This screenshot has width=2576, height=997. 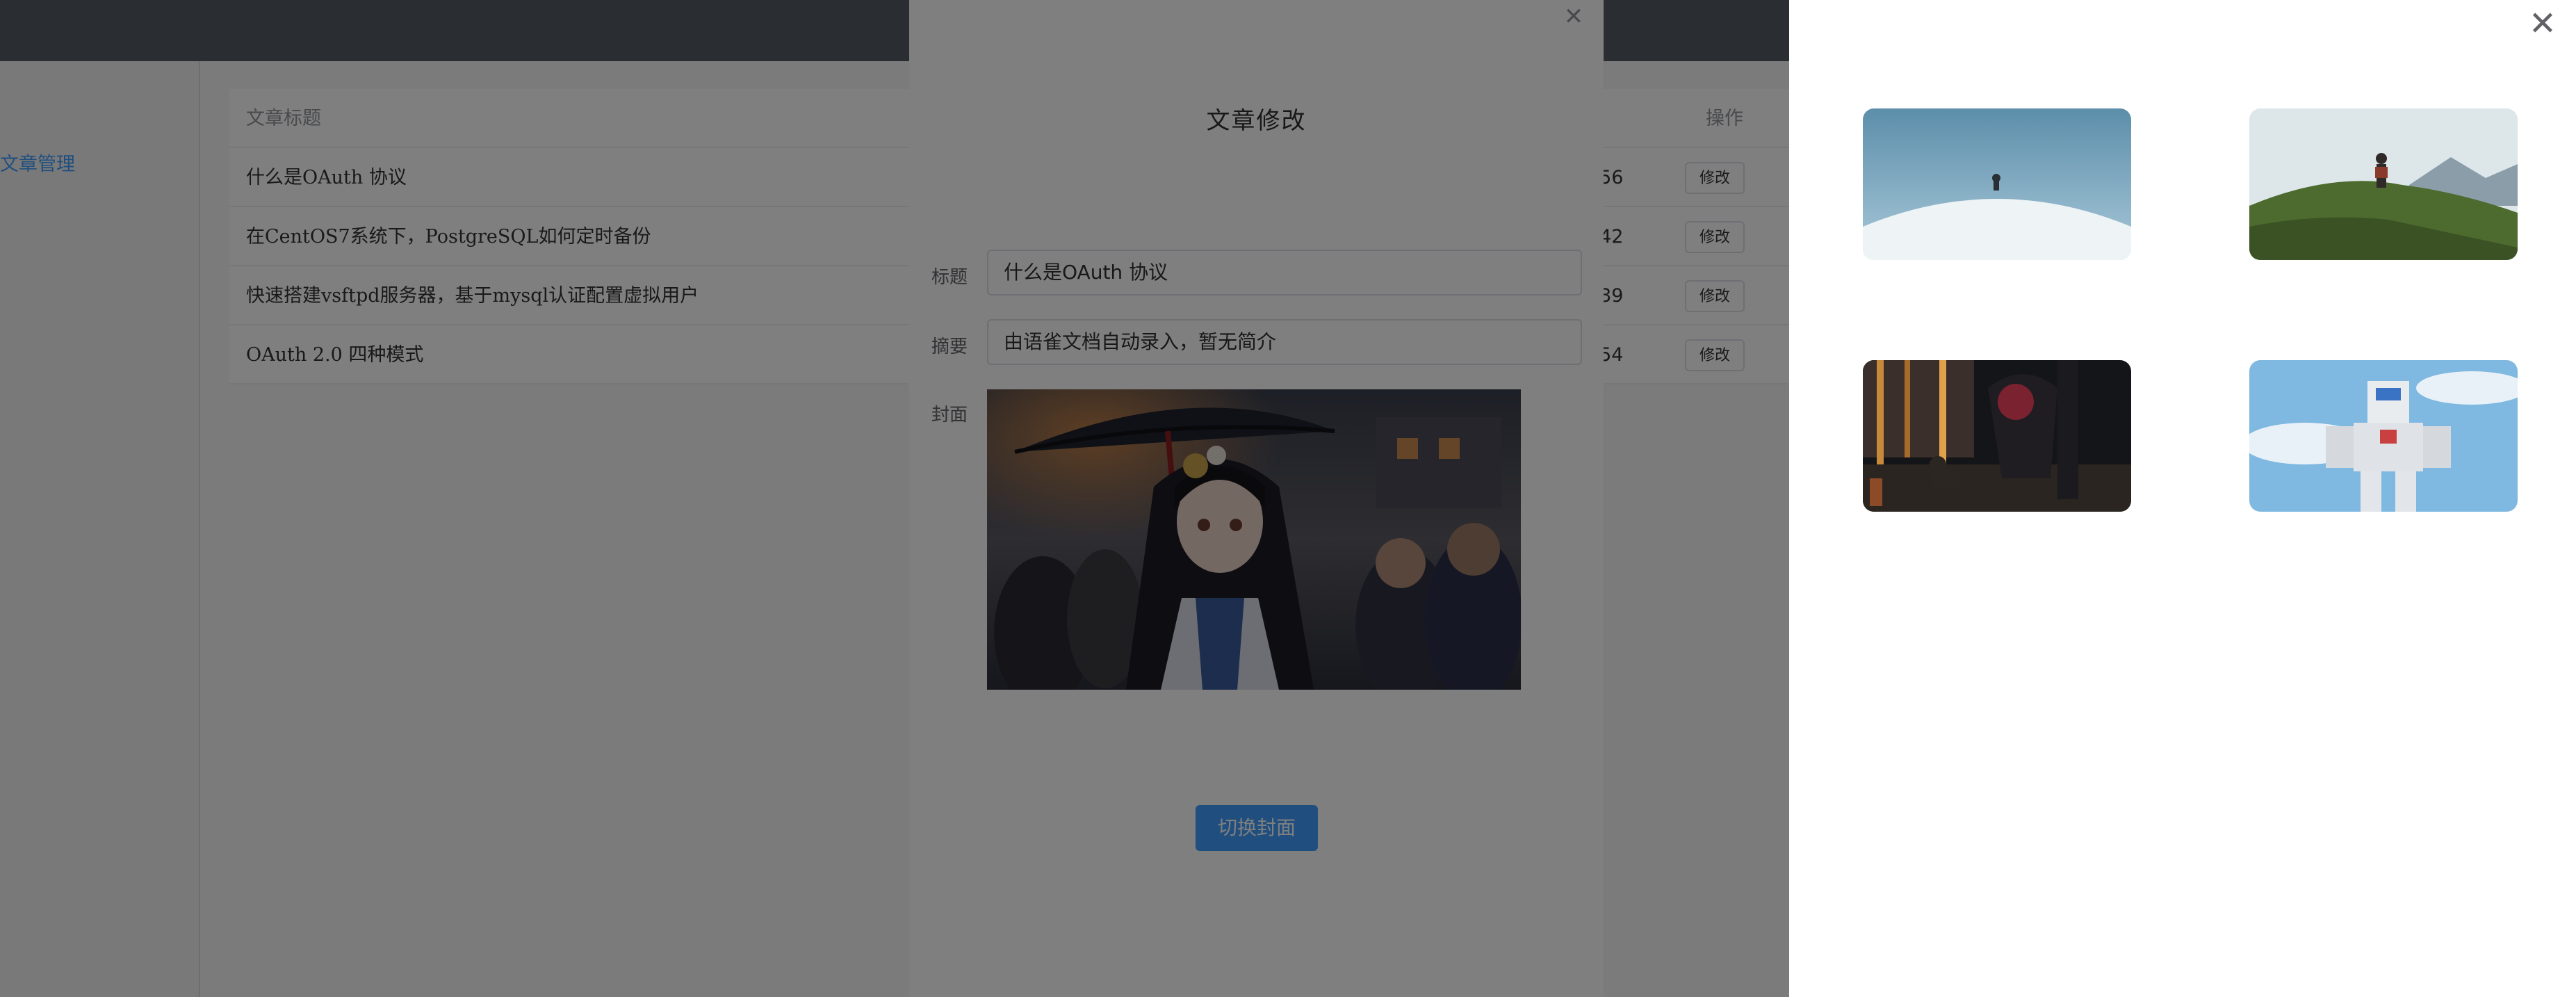 What do you see at coordinates (2383, 436) in the screenshot?
I see `robot-sky-thumbnail` at bounding box center [2383, 436].